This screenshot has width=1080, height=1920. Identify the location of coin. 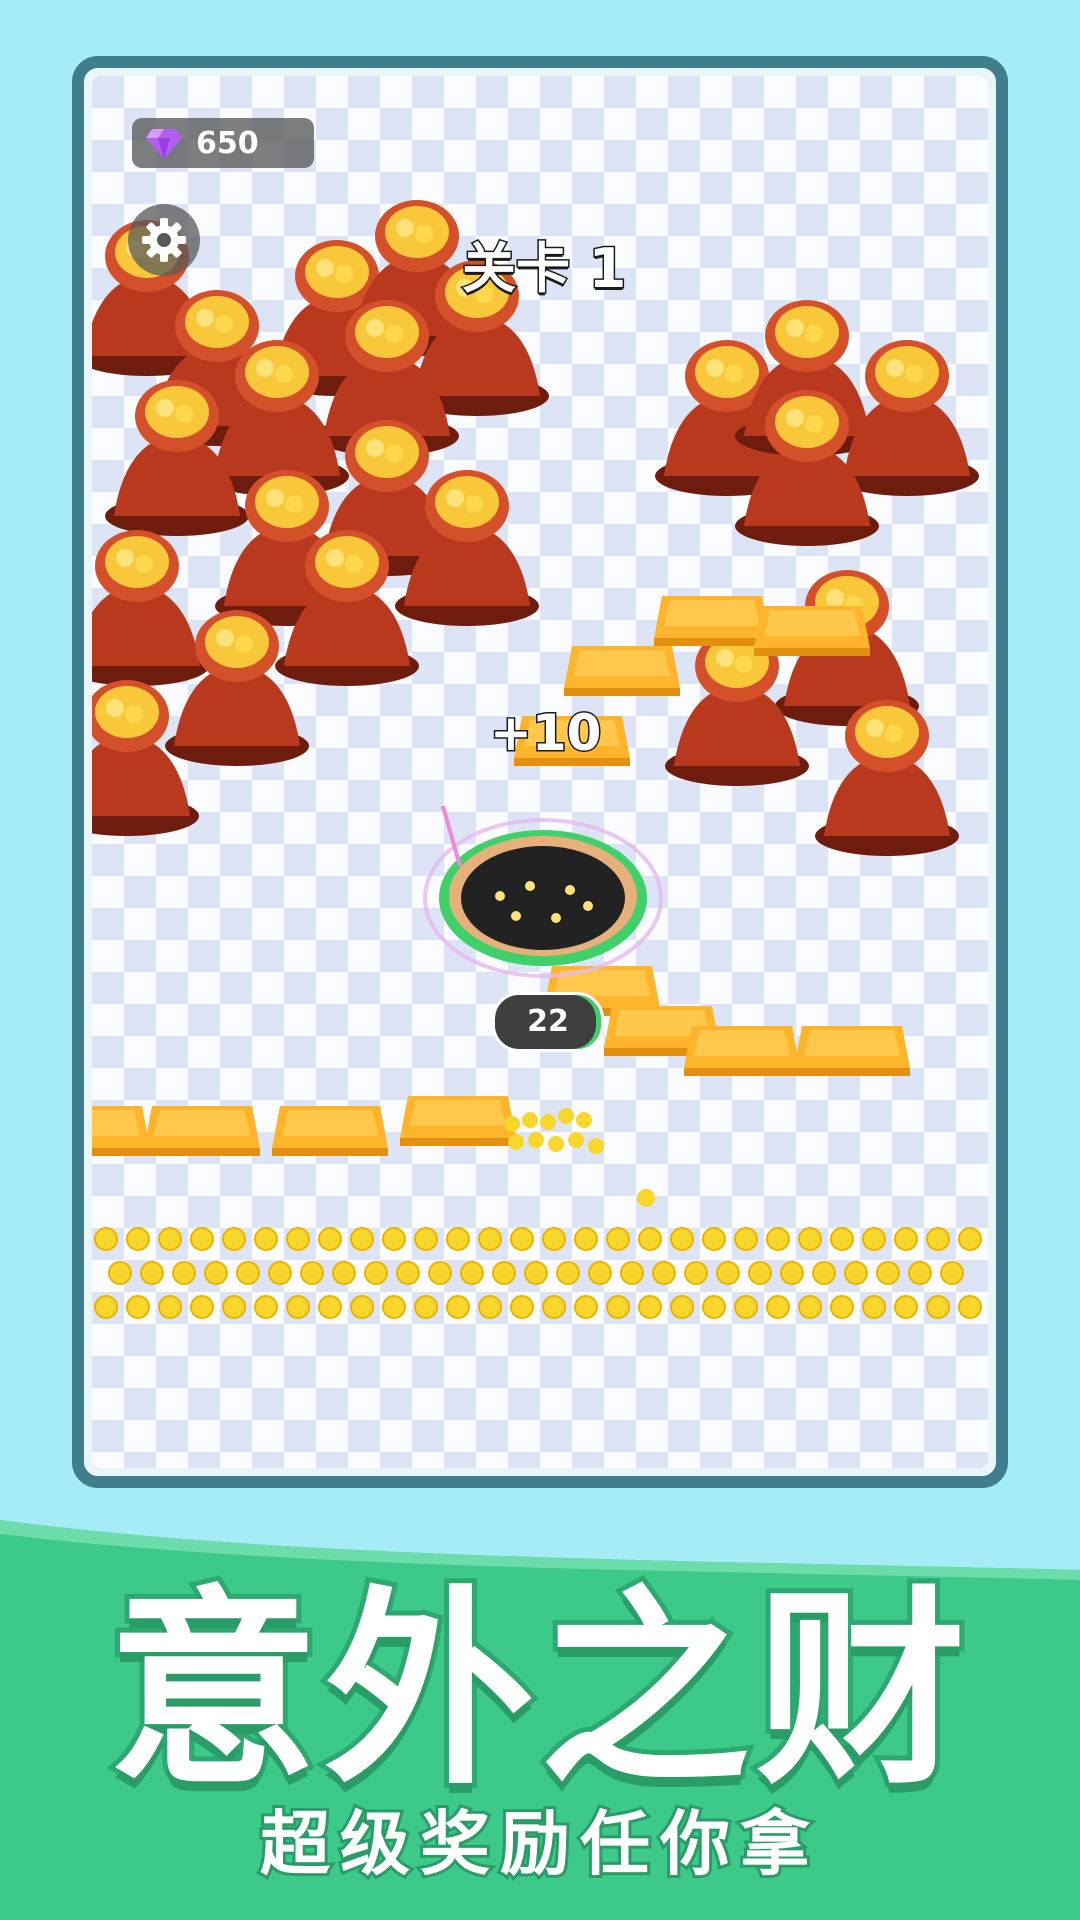
(646, 1198).